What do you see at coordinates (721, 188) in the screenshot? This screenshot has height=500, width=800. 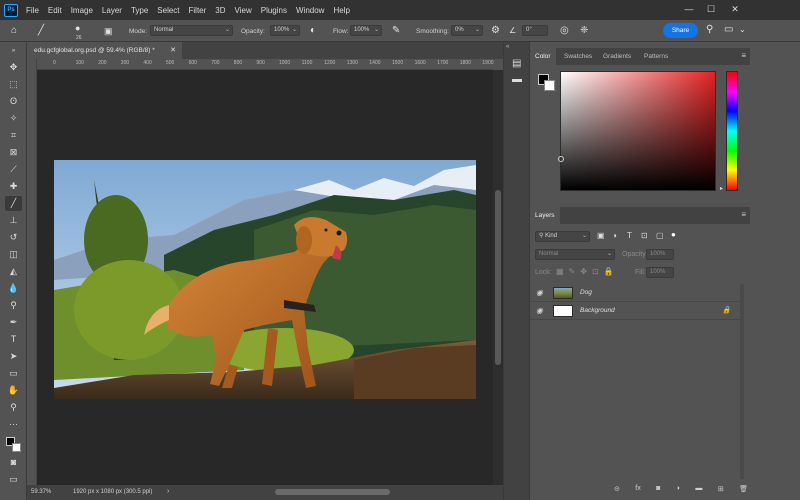 I see `hue-slider-handle: ▸` at bounding box center [721, 188].